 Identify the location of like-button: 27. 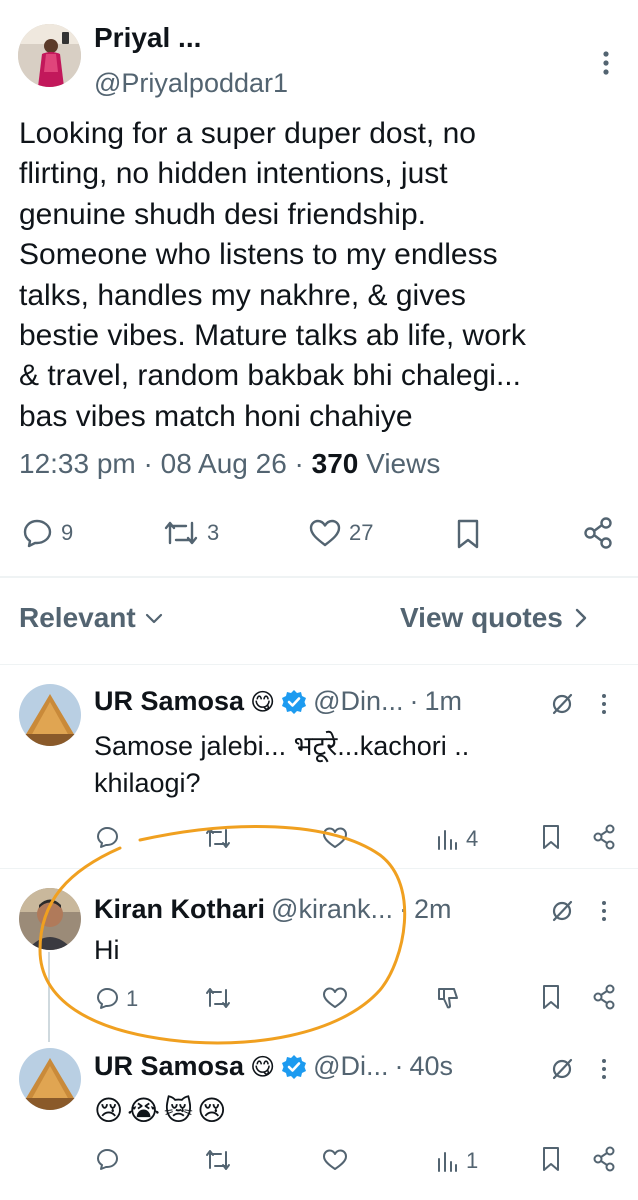
(340, 533).